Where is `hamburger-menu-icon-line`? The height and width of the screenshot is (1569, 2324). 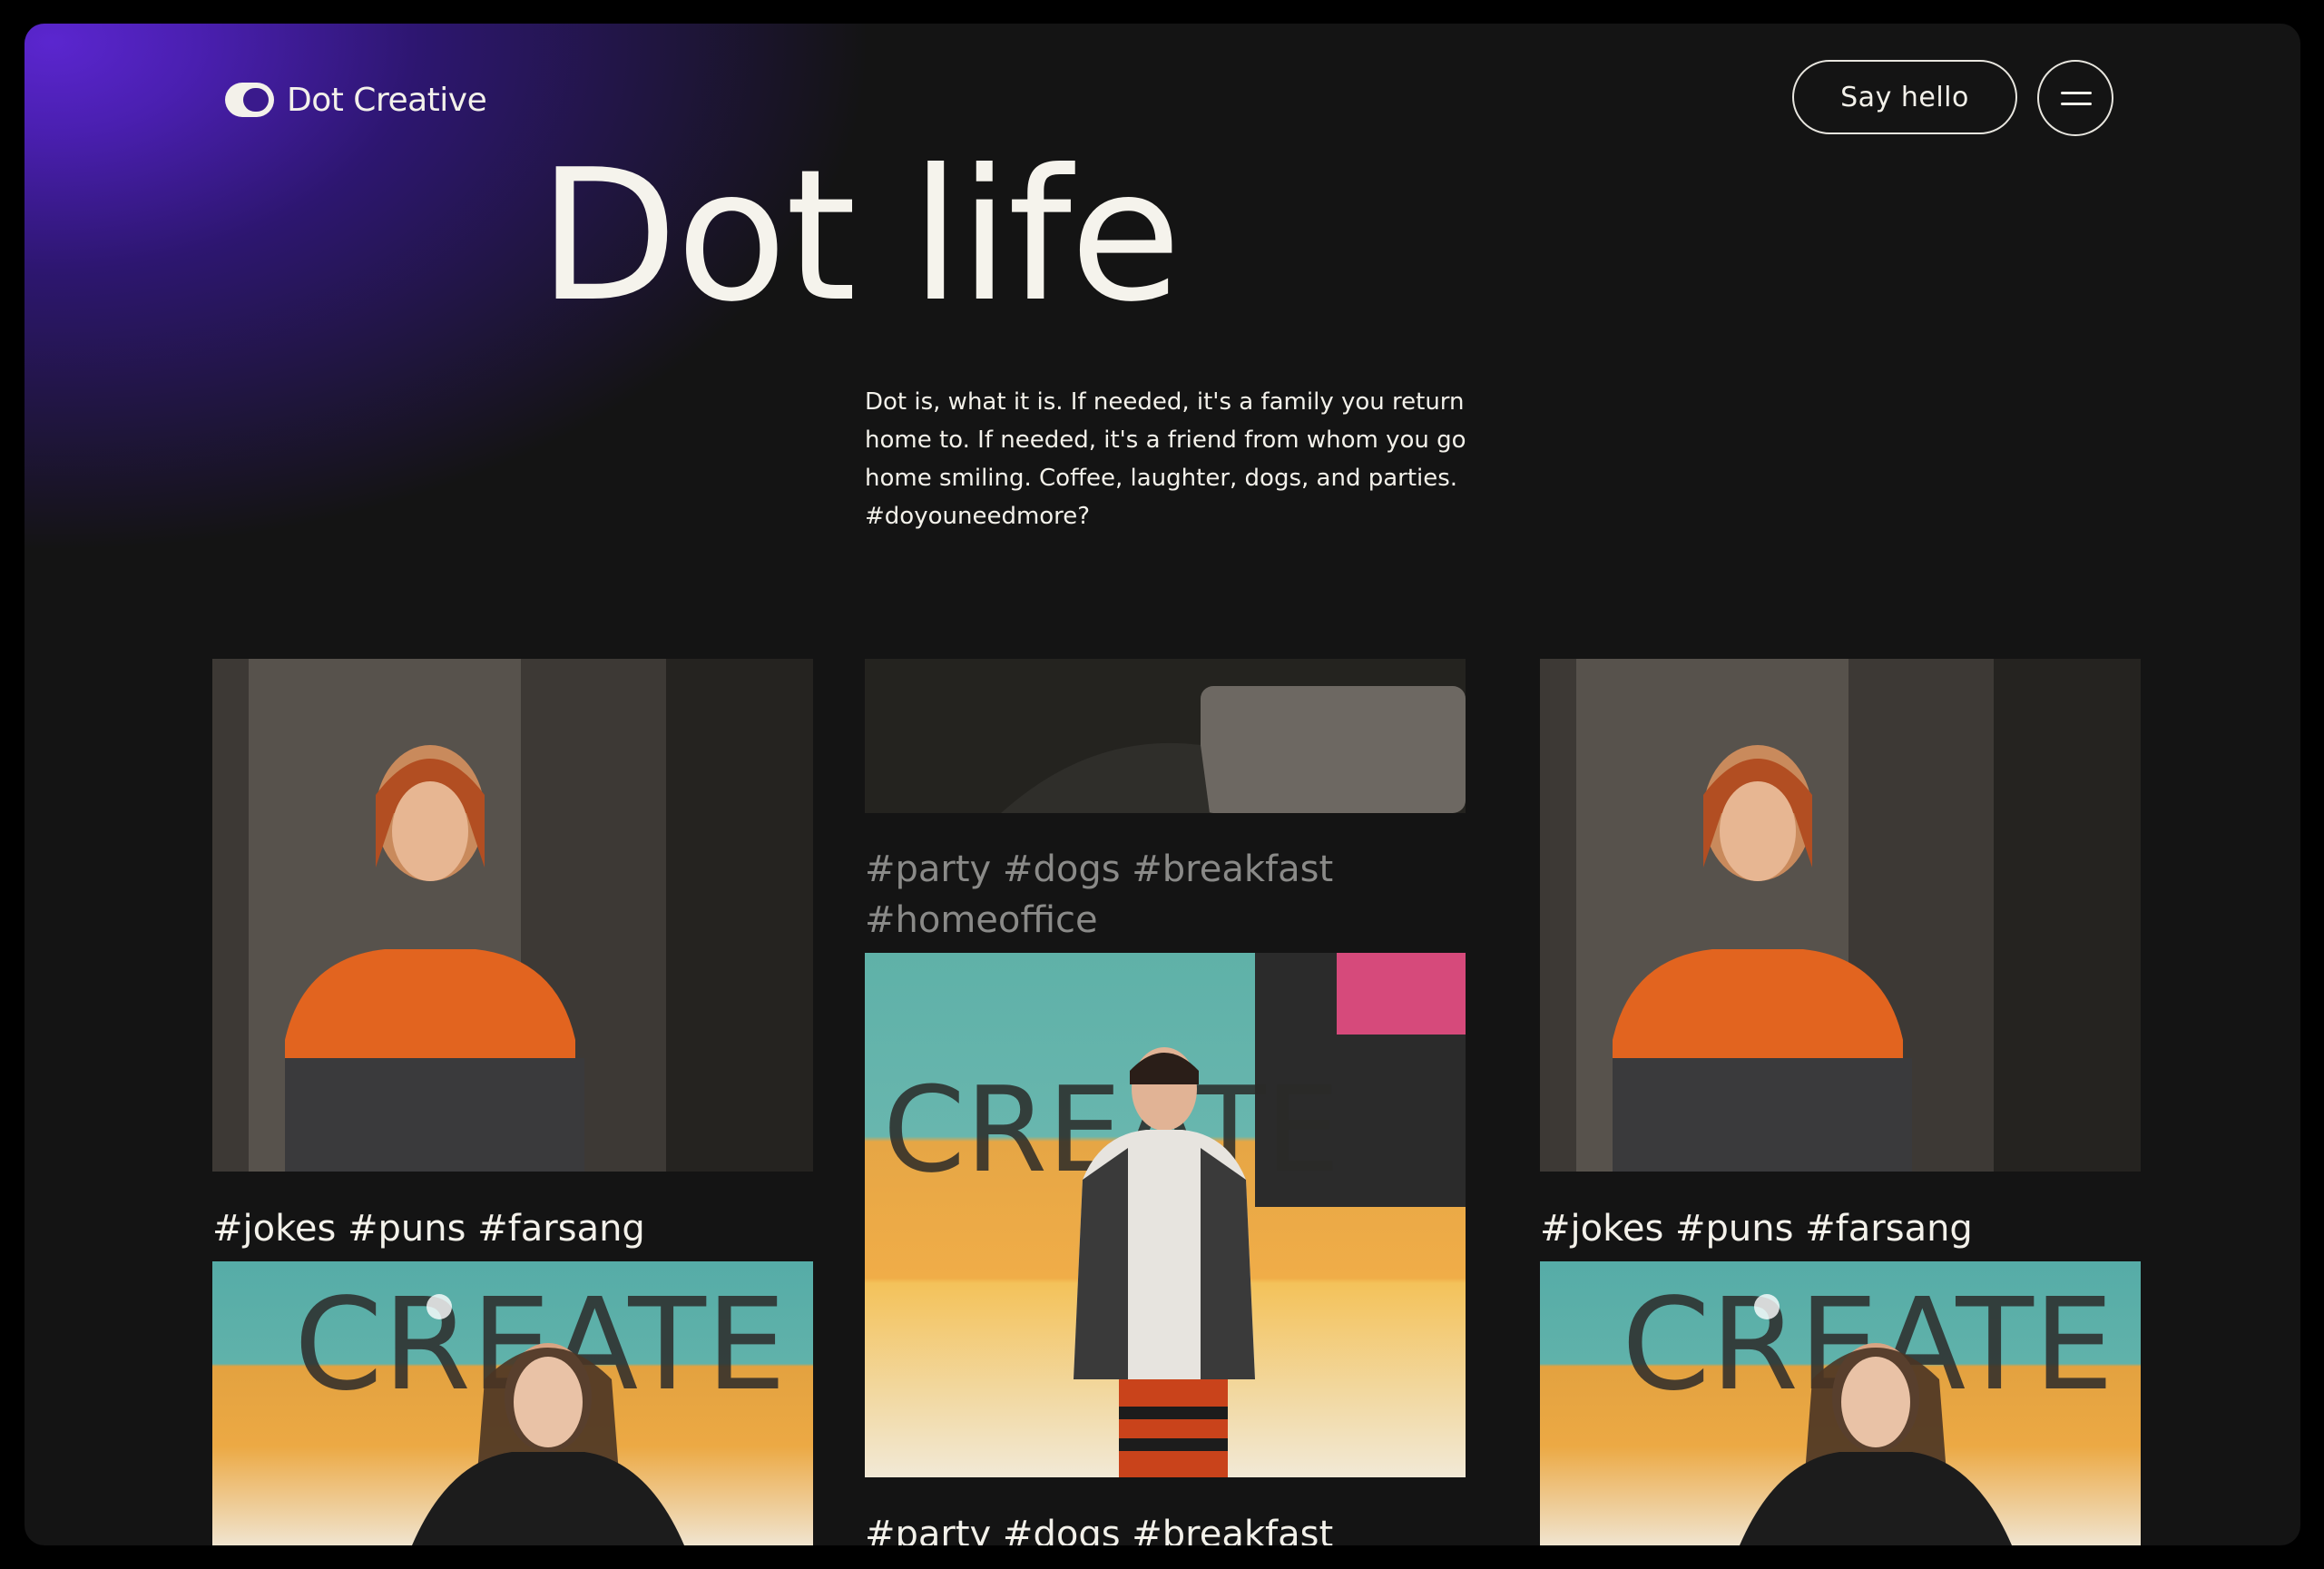 hamburger-menu-icon-line is located at coordinates (2076, 104).